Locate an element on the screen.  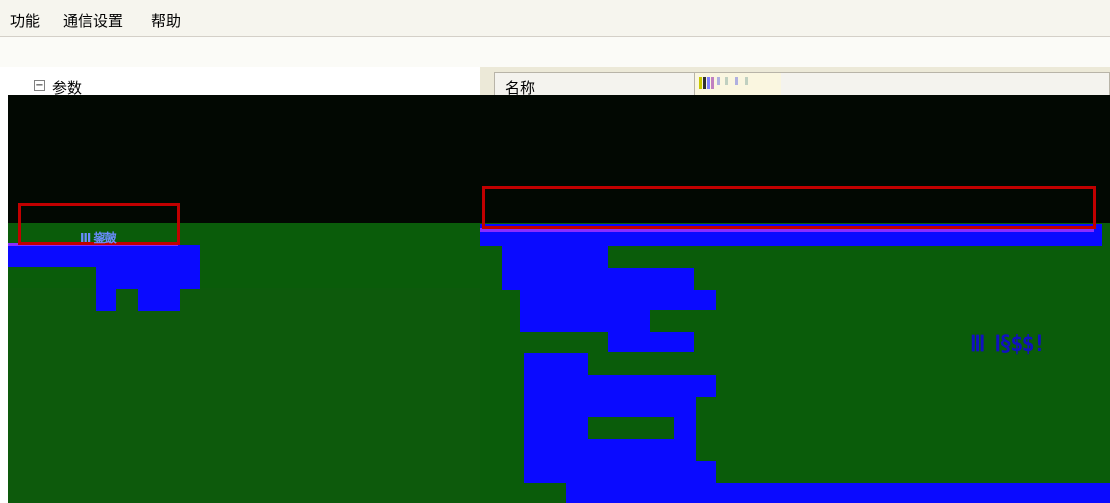
column-header-value is located at coordinates (738, 84).